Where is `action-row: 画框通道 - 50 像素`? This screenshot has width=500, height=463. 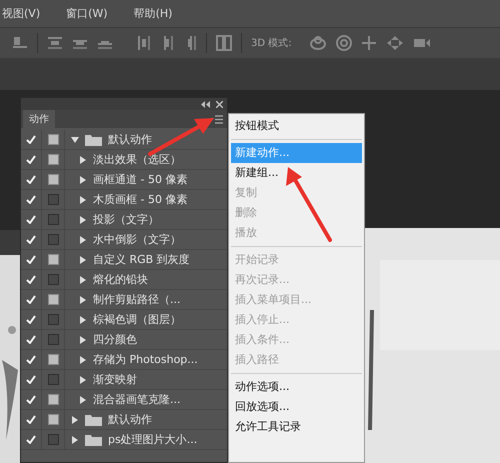 action-row: 画框通道 - 50 像素 is located at coordinates (124, 180).